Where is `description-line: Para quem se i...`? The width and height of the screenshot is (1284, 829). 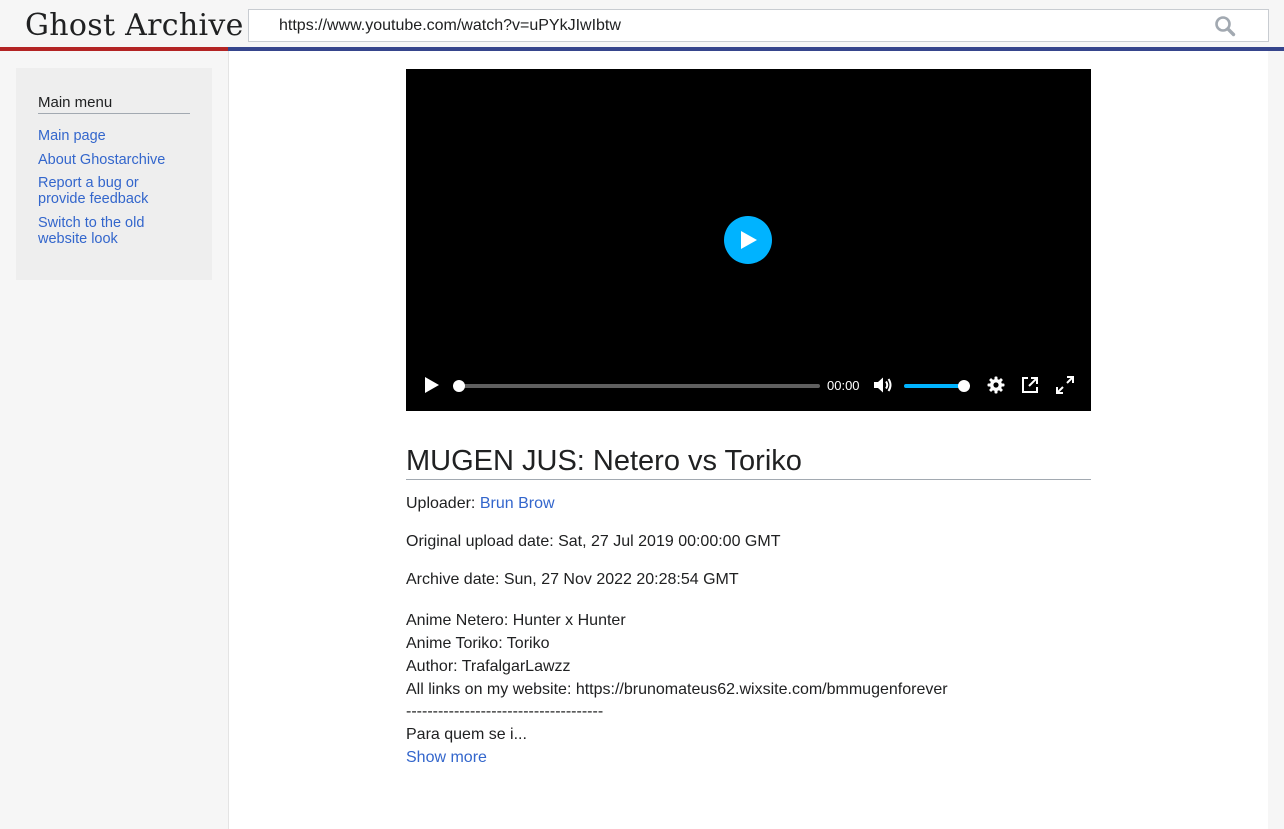
description-line: Para quem se i... is located at coordinates (466, 734).